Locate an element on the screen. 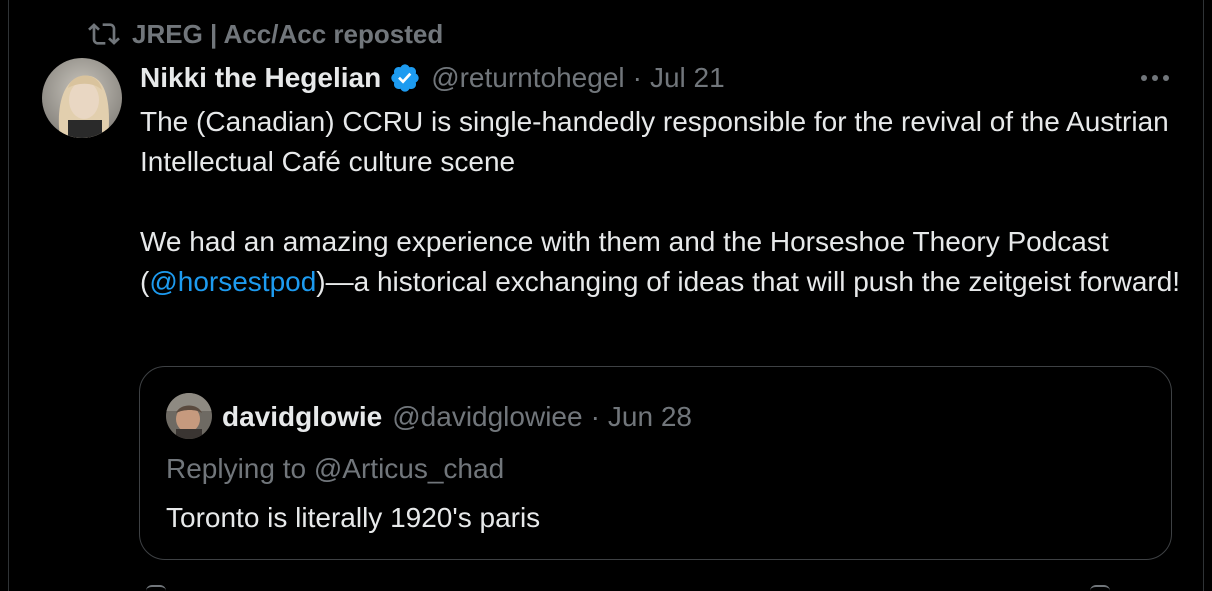  repost-context: JREG | Acc/Acc reposted is located at coordinates (265, 34).